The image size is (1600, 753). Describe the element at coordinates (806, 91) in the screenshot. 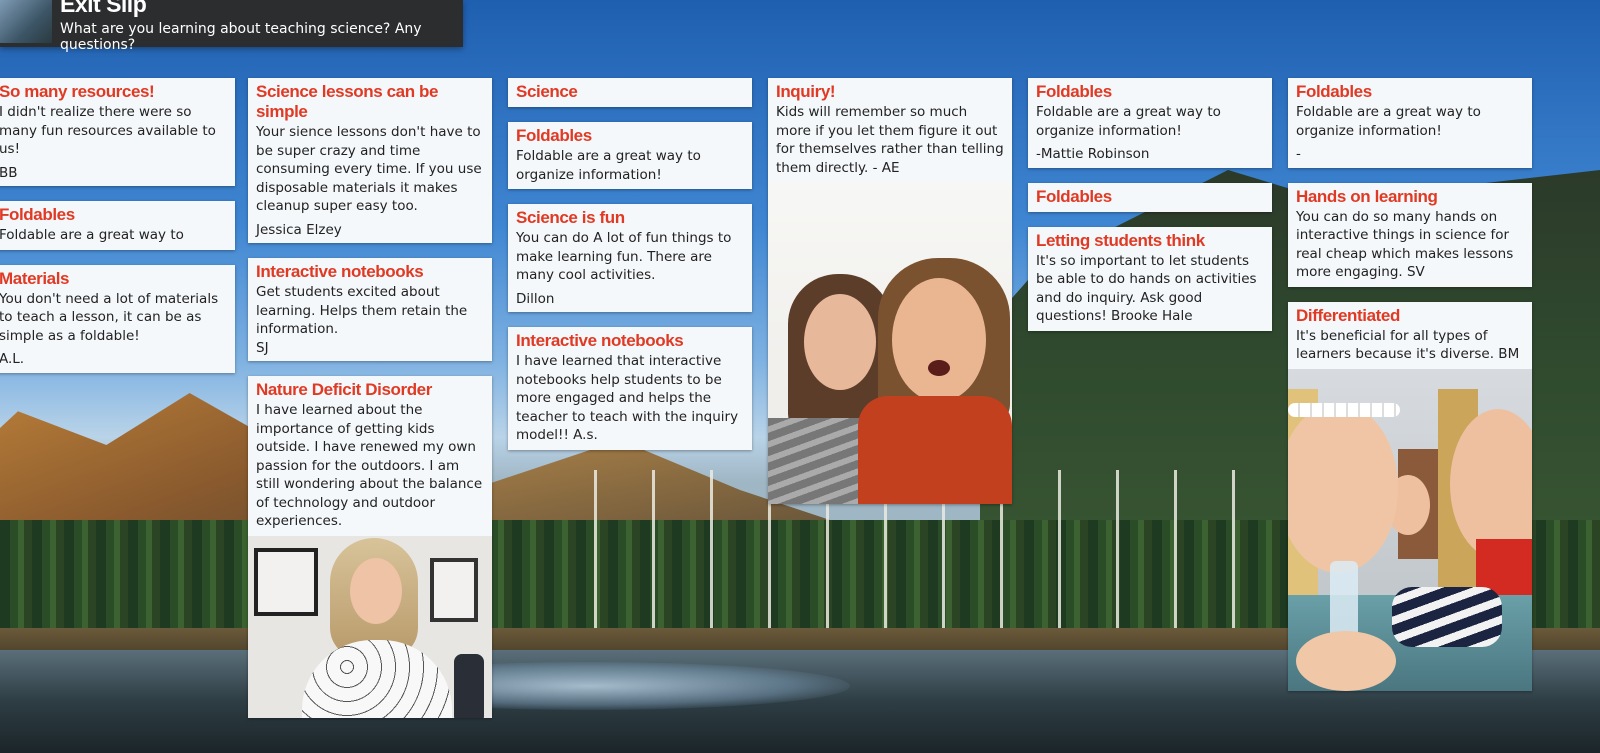

I see `post-title: Inquiry!` at that location.